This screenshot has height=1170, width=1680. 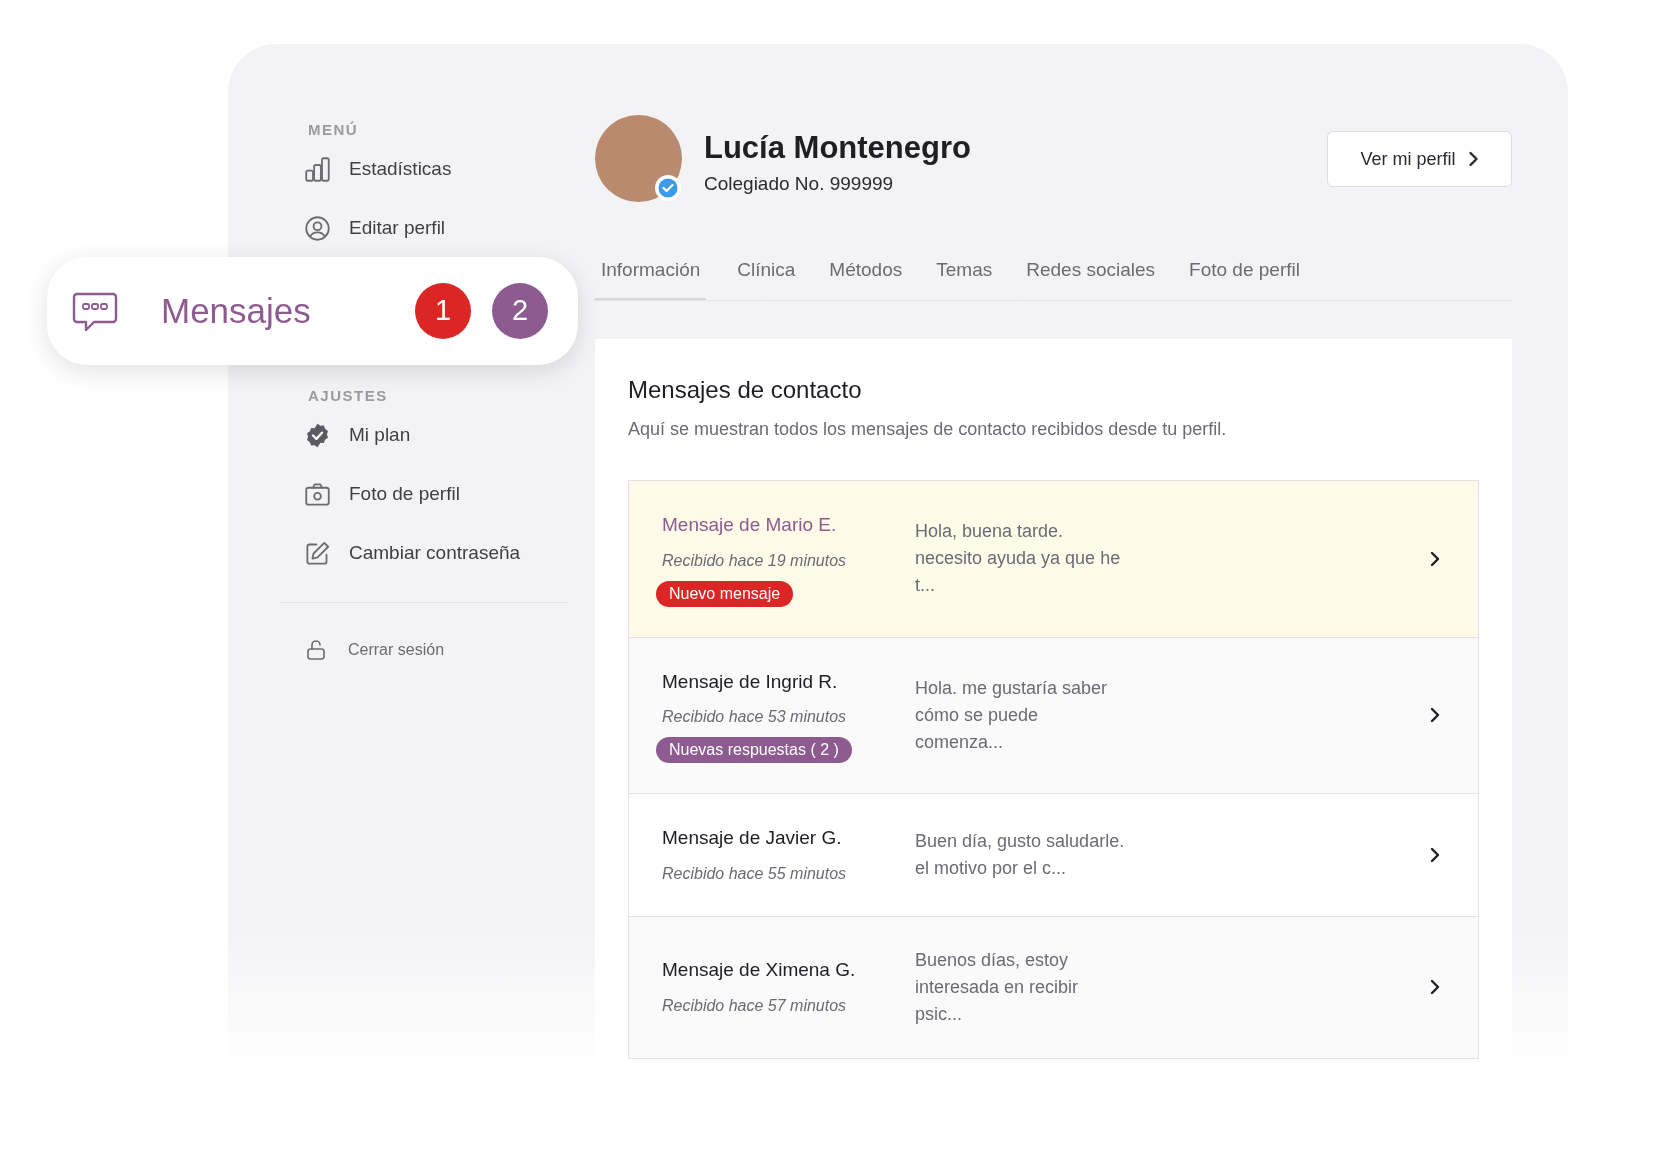 I want to click on received-time: Recibido hace 53 minutos, so click(x=755, y=717).